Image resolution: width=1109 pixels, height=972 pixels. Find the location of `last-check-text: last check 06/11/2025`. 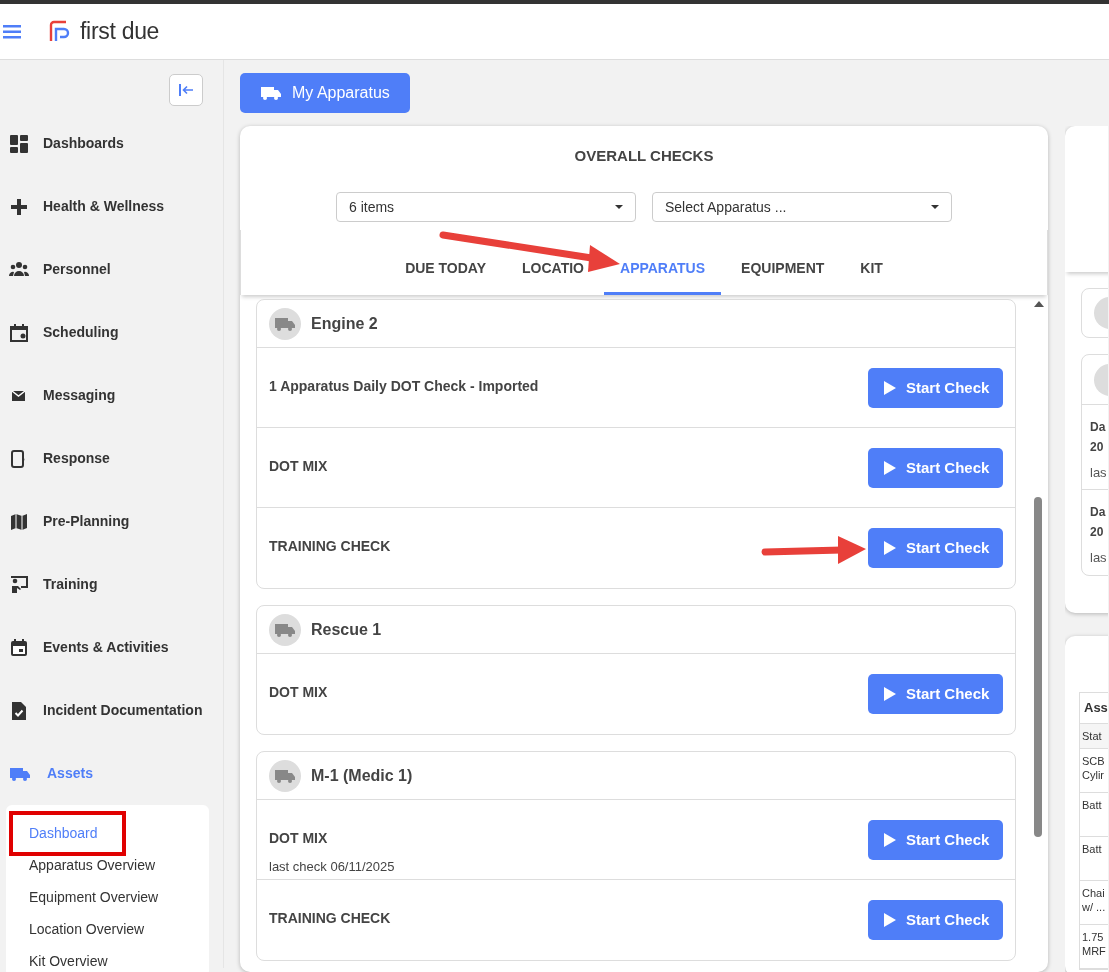

last-check-text: last check 06/11/2025 is located at coordinates (332, 867).